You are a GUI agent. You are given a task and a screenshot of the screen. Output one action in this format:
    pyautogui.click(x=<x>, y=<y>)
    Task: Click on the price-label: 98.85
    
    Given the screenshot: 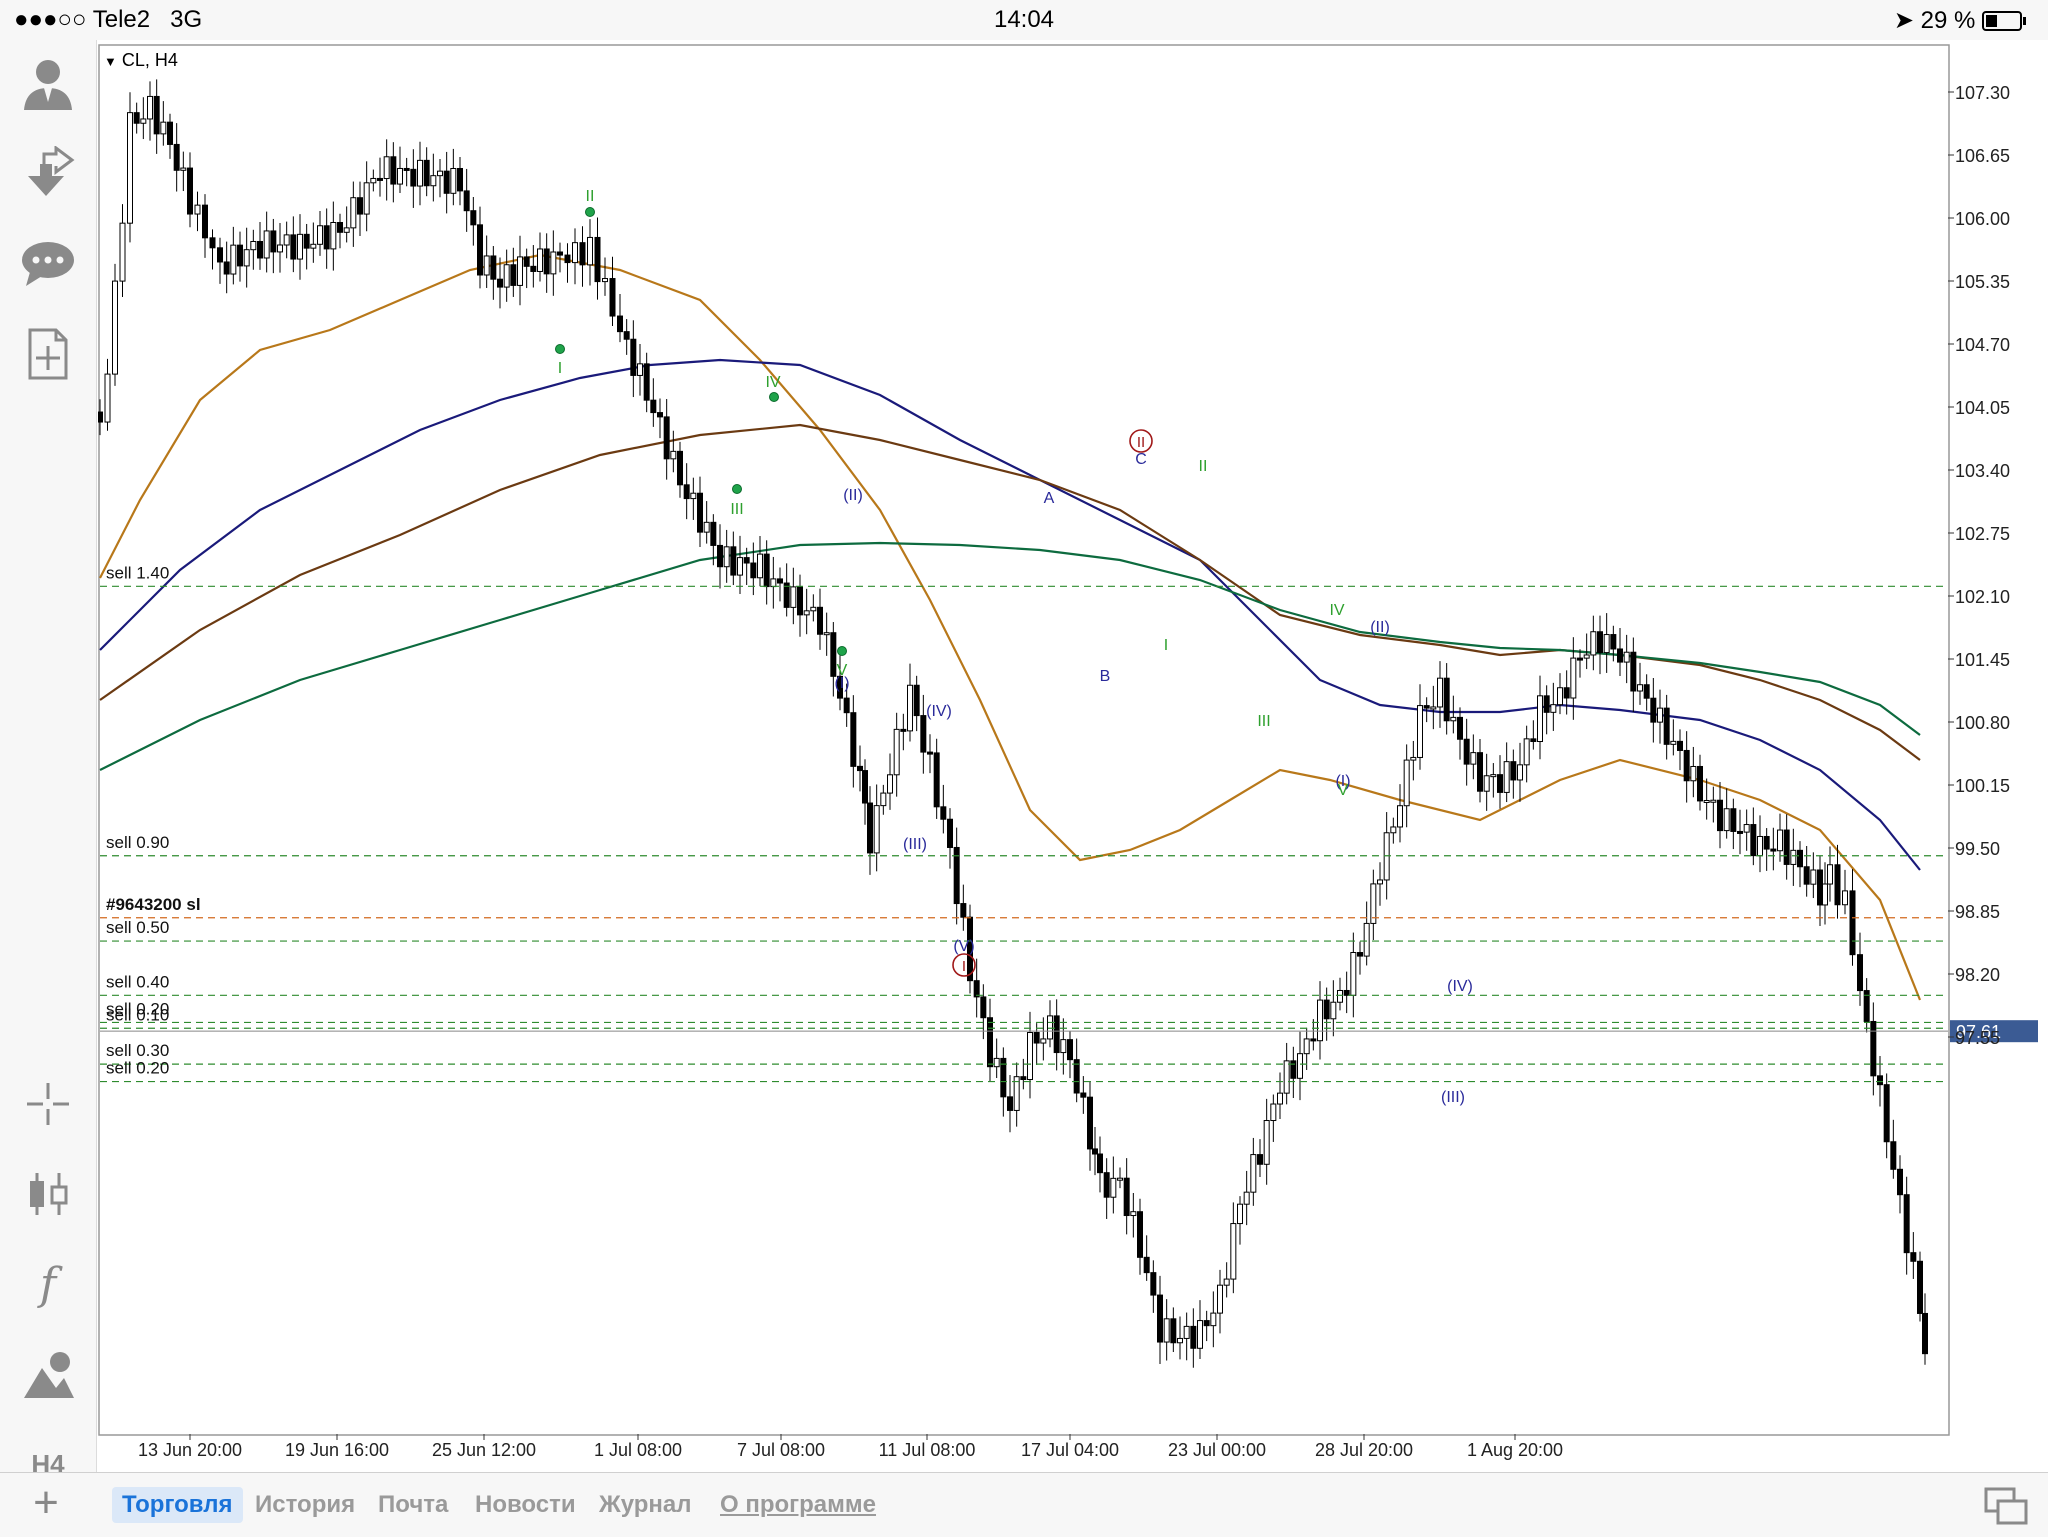 What is the action you would take?
    pyautogui.click(x=1977, y=912)
    